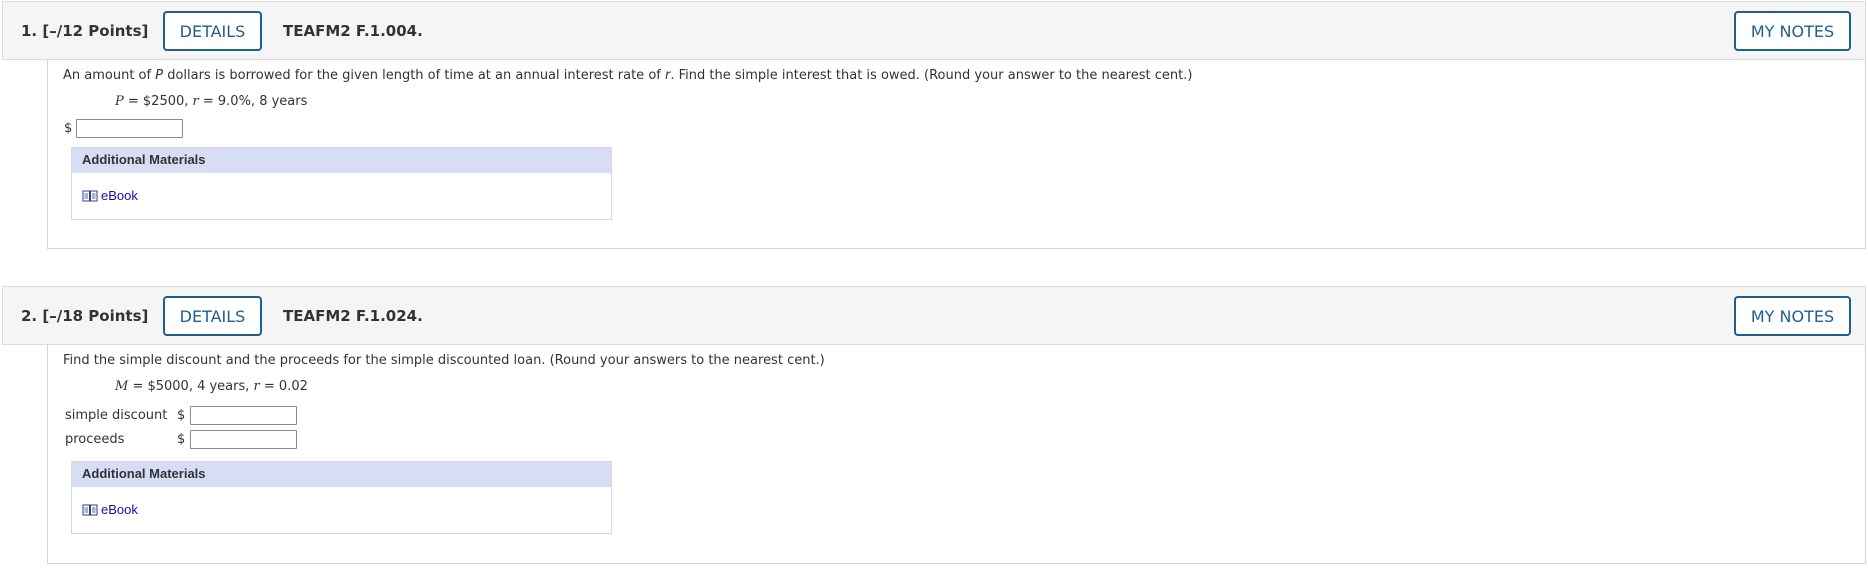  Describe the element at coordinates (116, 415) in the screenshot. I see `simple-discount-label: simple discount` at that location.